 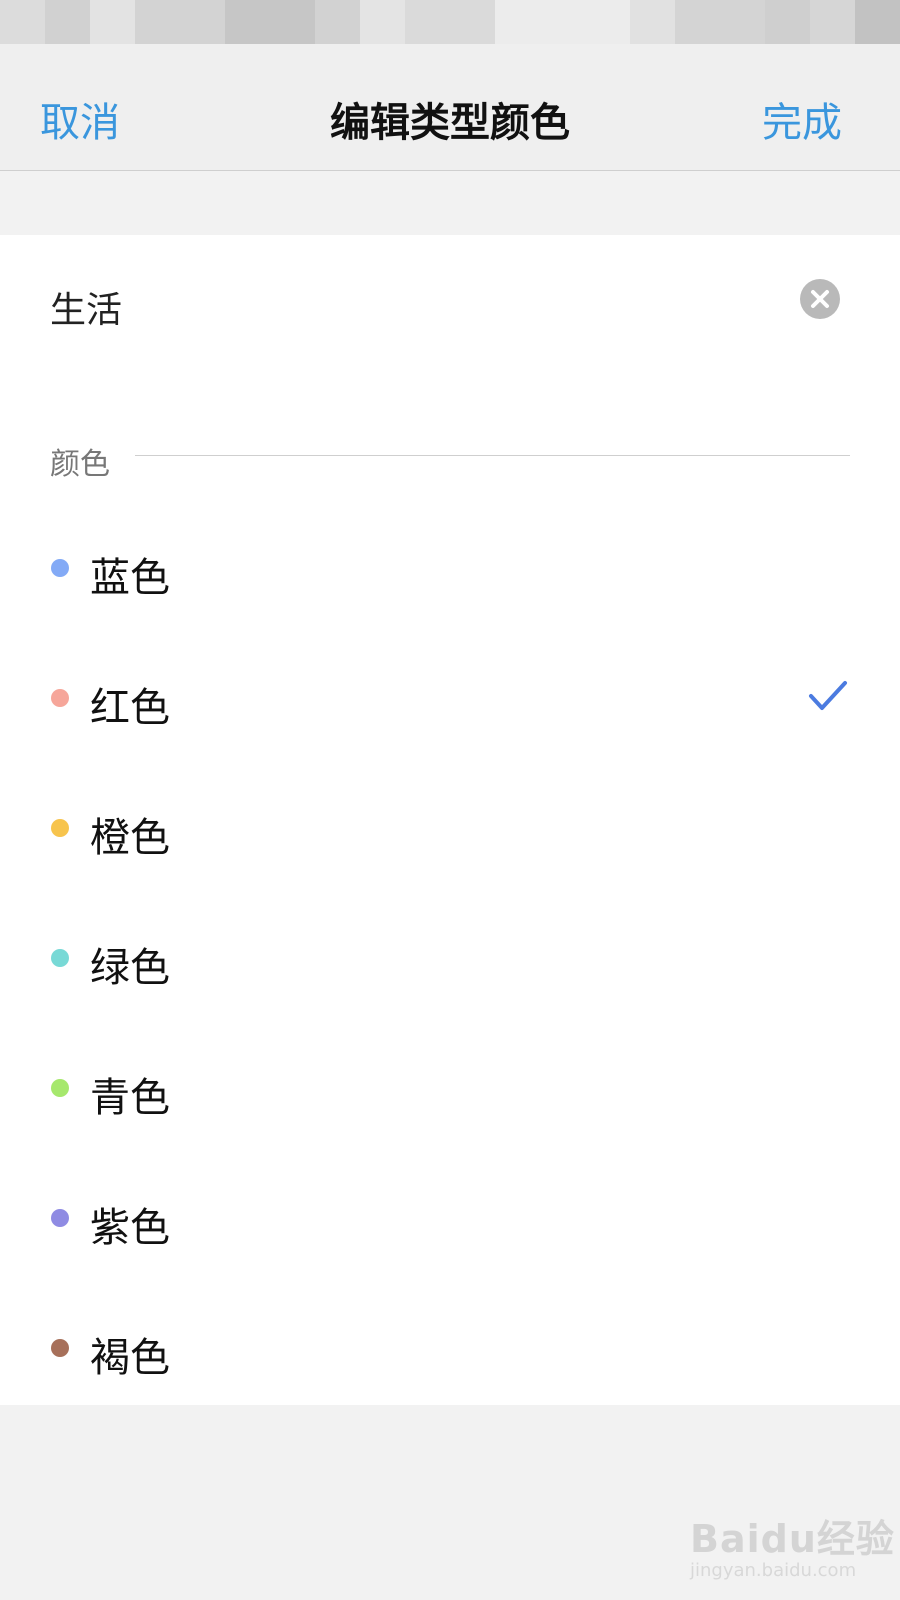 I want to click on color-option-orange: 橙色, so click(x=450, y=840).